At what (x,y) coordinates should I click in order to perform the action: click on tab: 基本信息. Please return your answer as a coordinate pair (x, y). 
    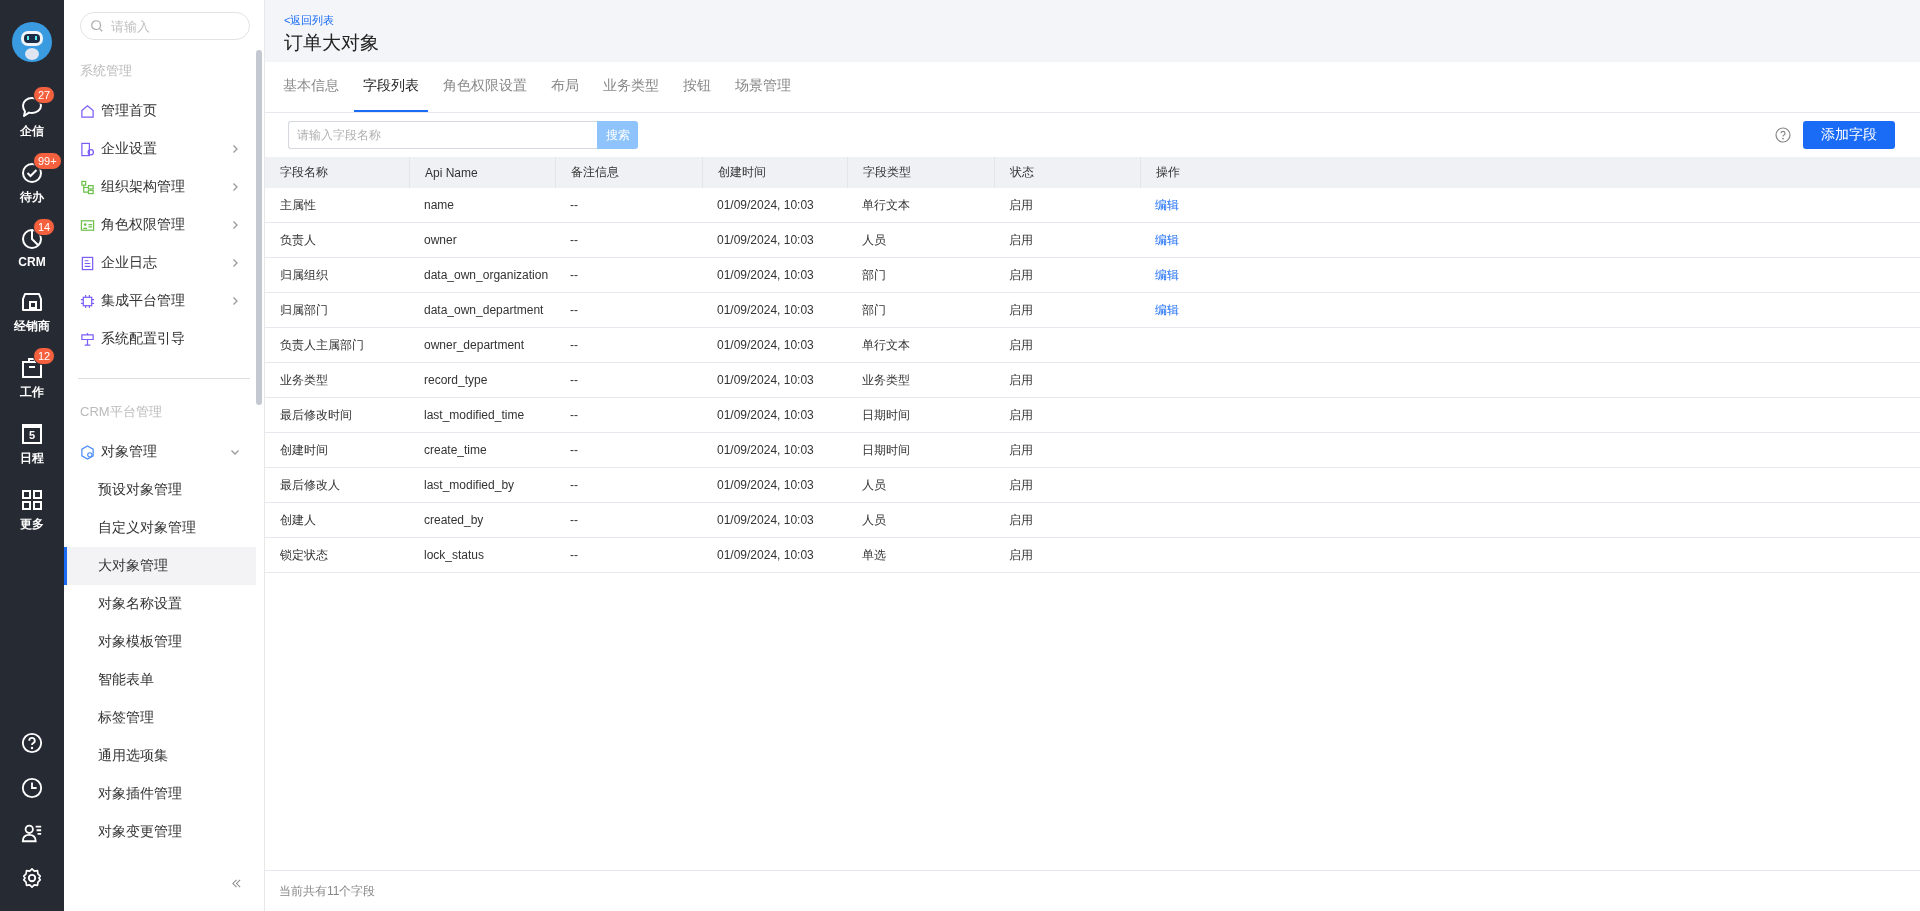
    Looking at the image, I should click on (311, 87).